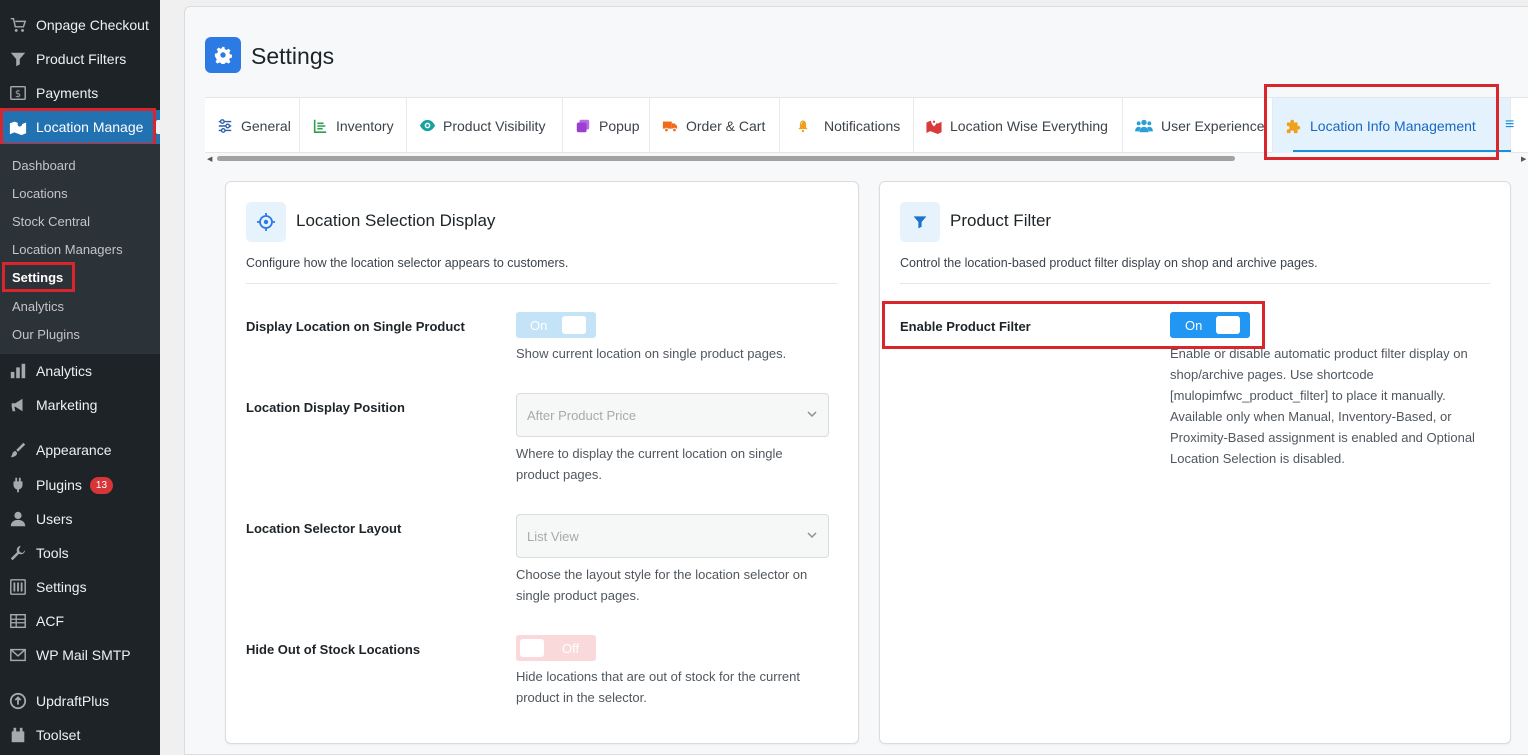  I want to click on plugin-icon, so click(18, 485).